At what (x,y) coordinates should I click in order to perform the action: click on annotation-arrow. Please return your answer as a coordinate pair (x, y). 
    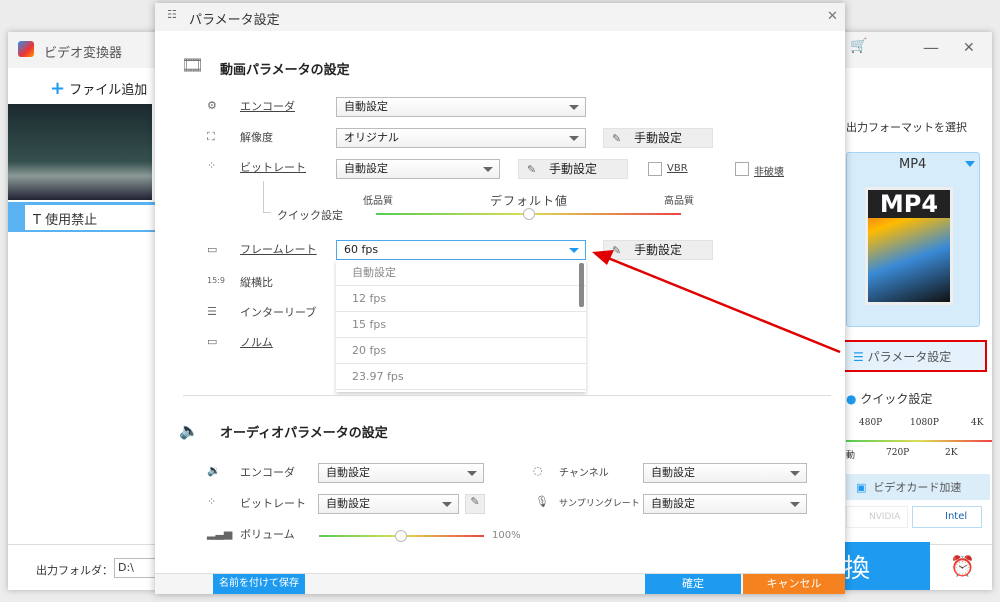
    Looking at the image, I should click on (716, 302).